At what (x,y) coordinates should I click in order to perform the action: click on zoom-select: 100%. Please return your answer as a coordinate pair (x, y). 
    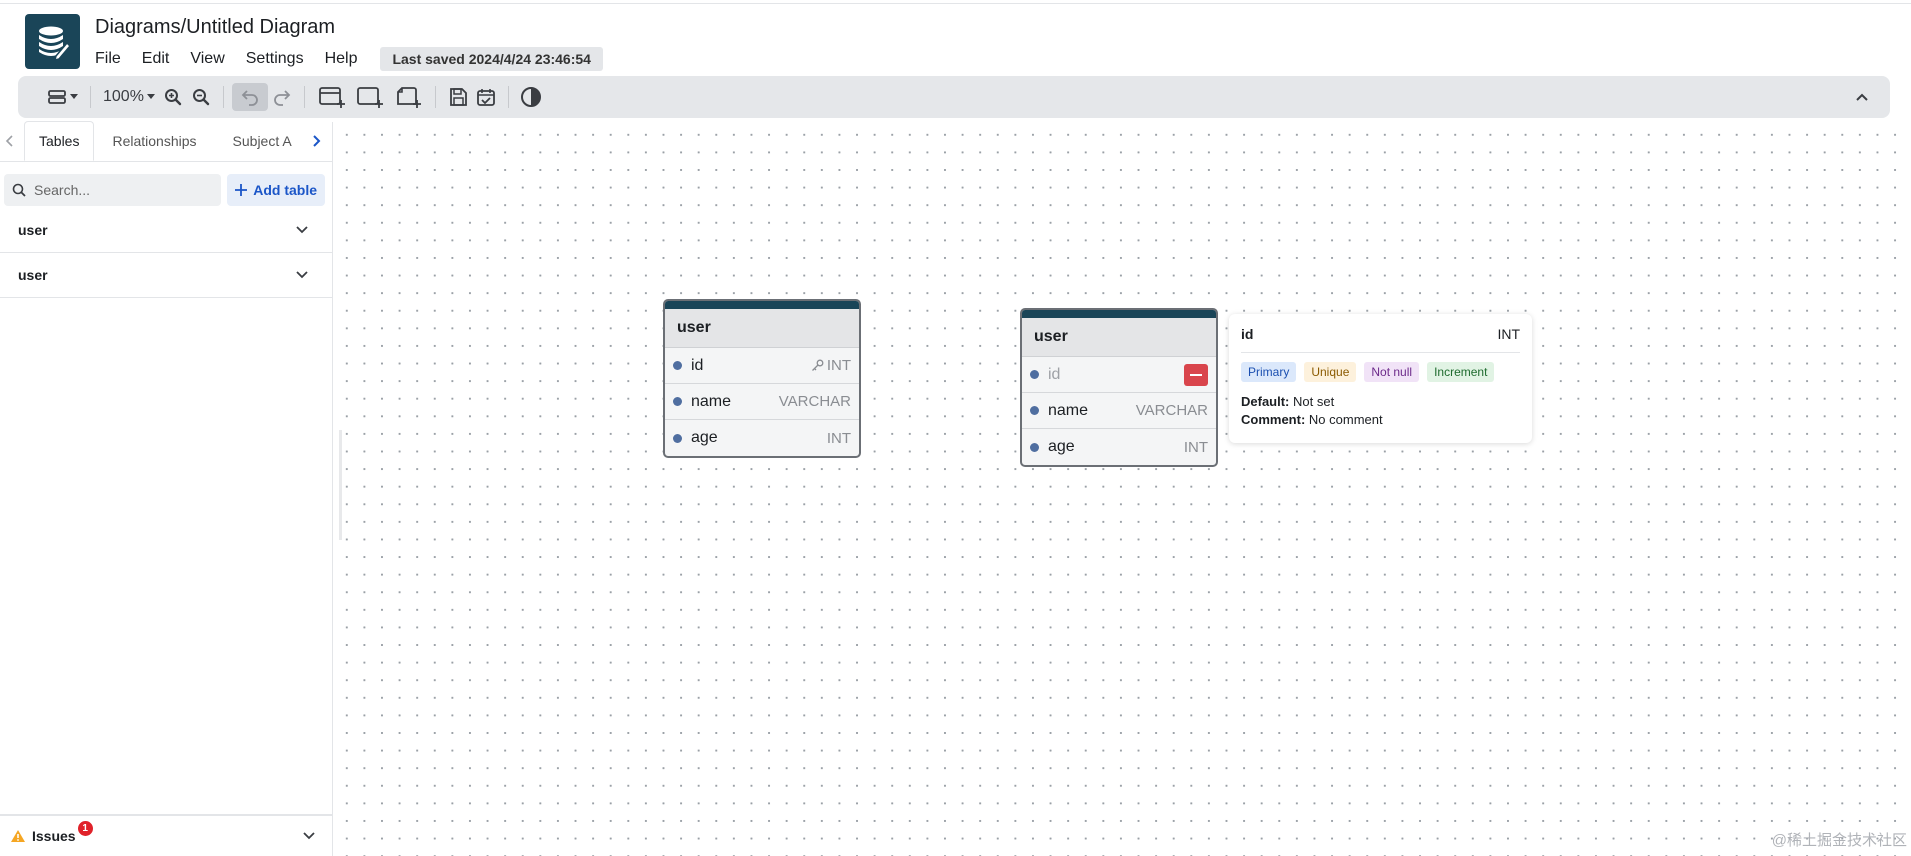
    Looking at the image, I should click on (129, 97).